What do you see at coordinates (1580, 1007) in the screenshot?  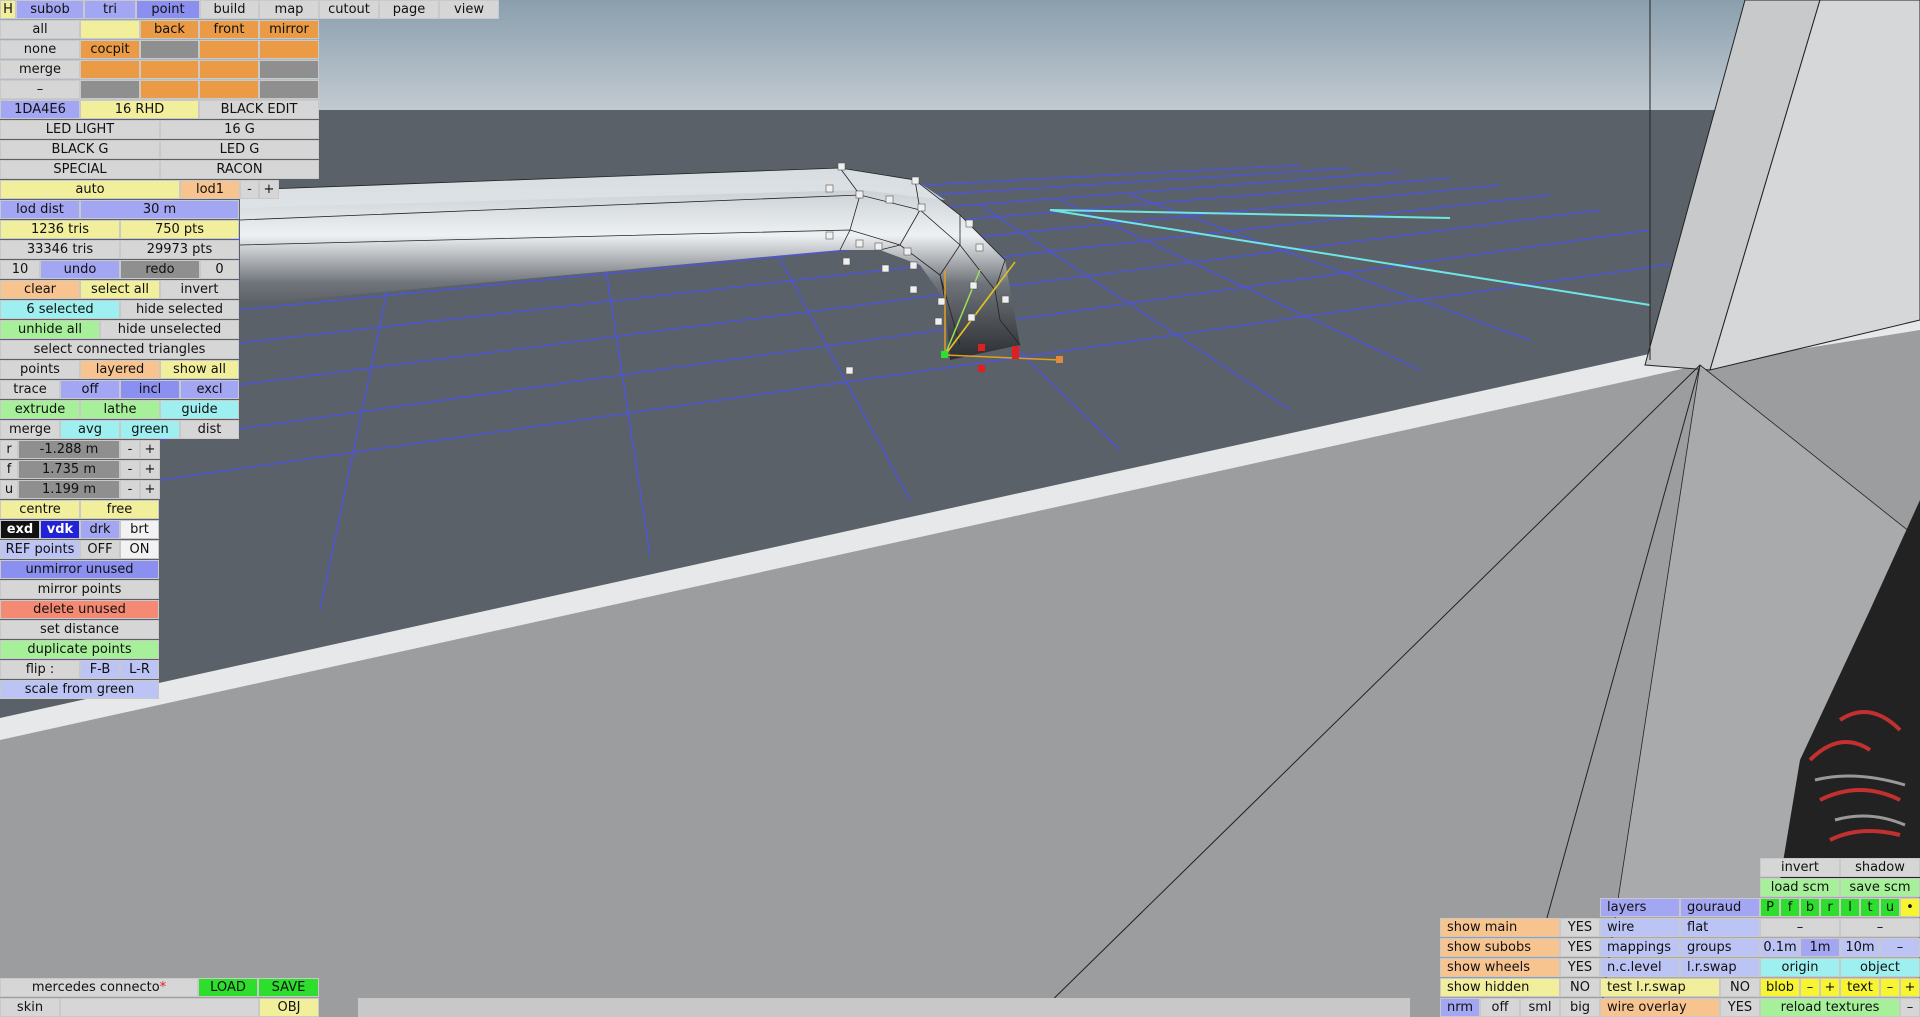 I see `render-big-button: big` at bounding box center [1580, 1007].